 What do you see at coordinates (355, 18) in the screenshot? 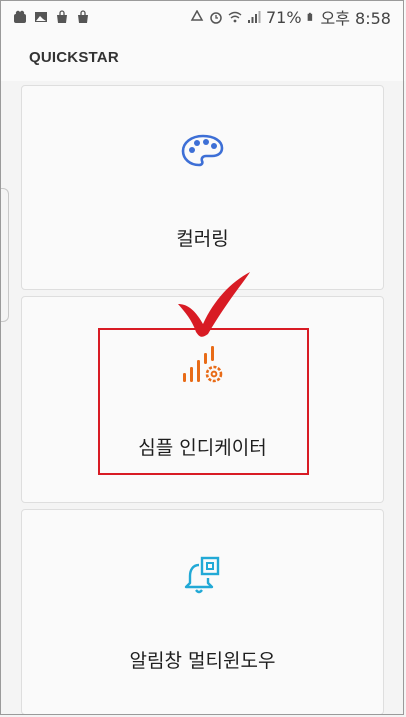
I see `clock: 오후 8:58` at bounding box center [355, 18].